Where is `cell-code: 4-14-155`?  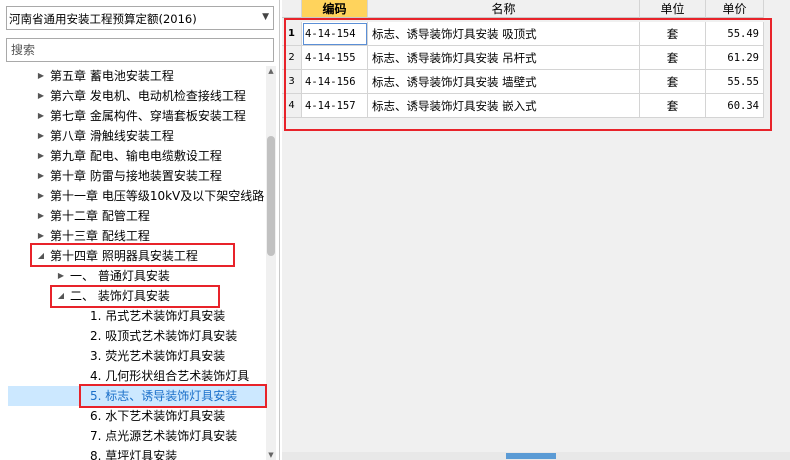 cell-code: 4-14-155 is located at coordinates (335, 58).